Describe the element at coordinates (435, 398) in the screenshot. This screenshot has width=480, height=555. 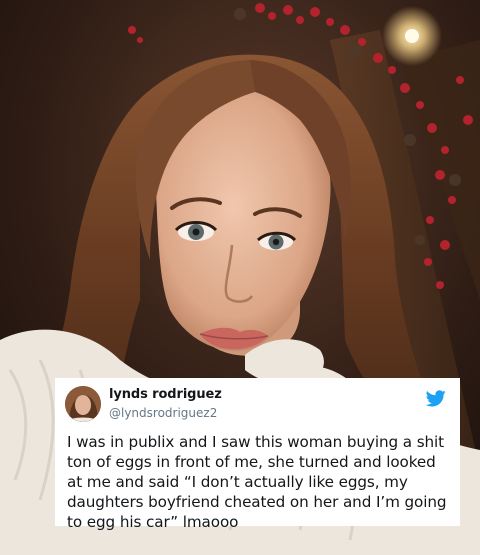
I see `twitter-bird-icon` at that location.